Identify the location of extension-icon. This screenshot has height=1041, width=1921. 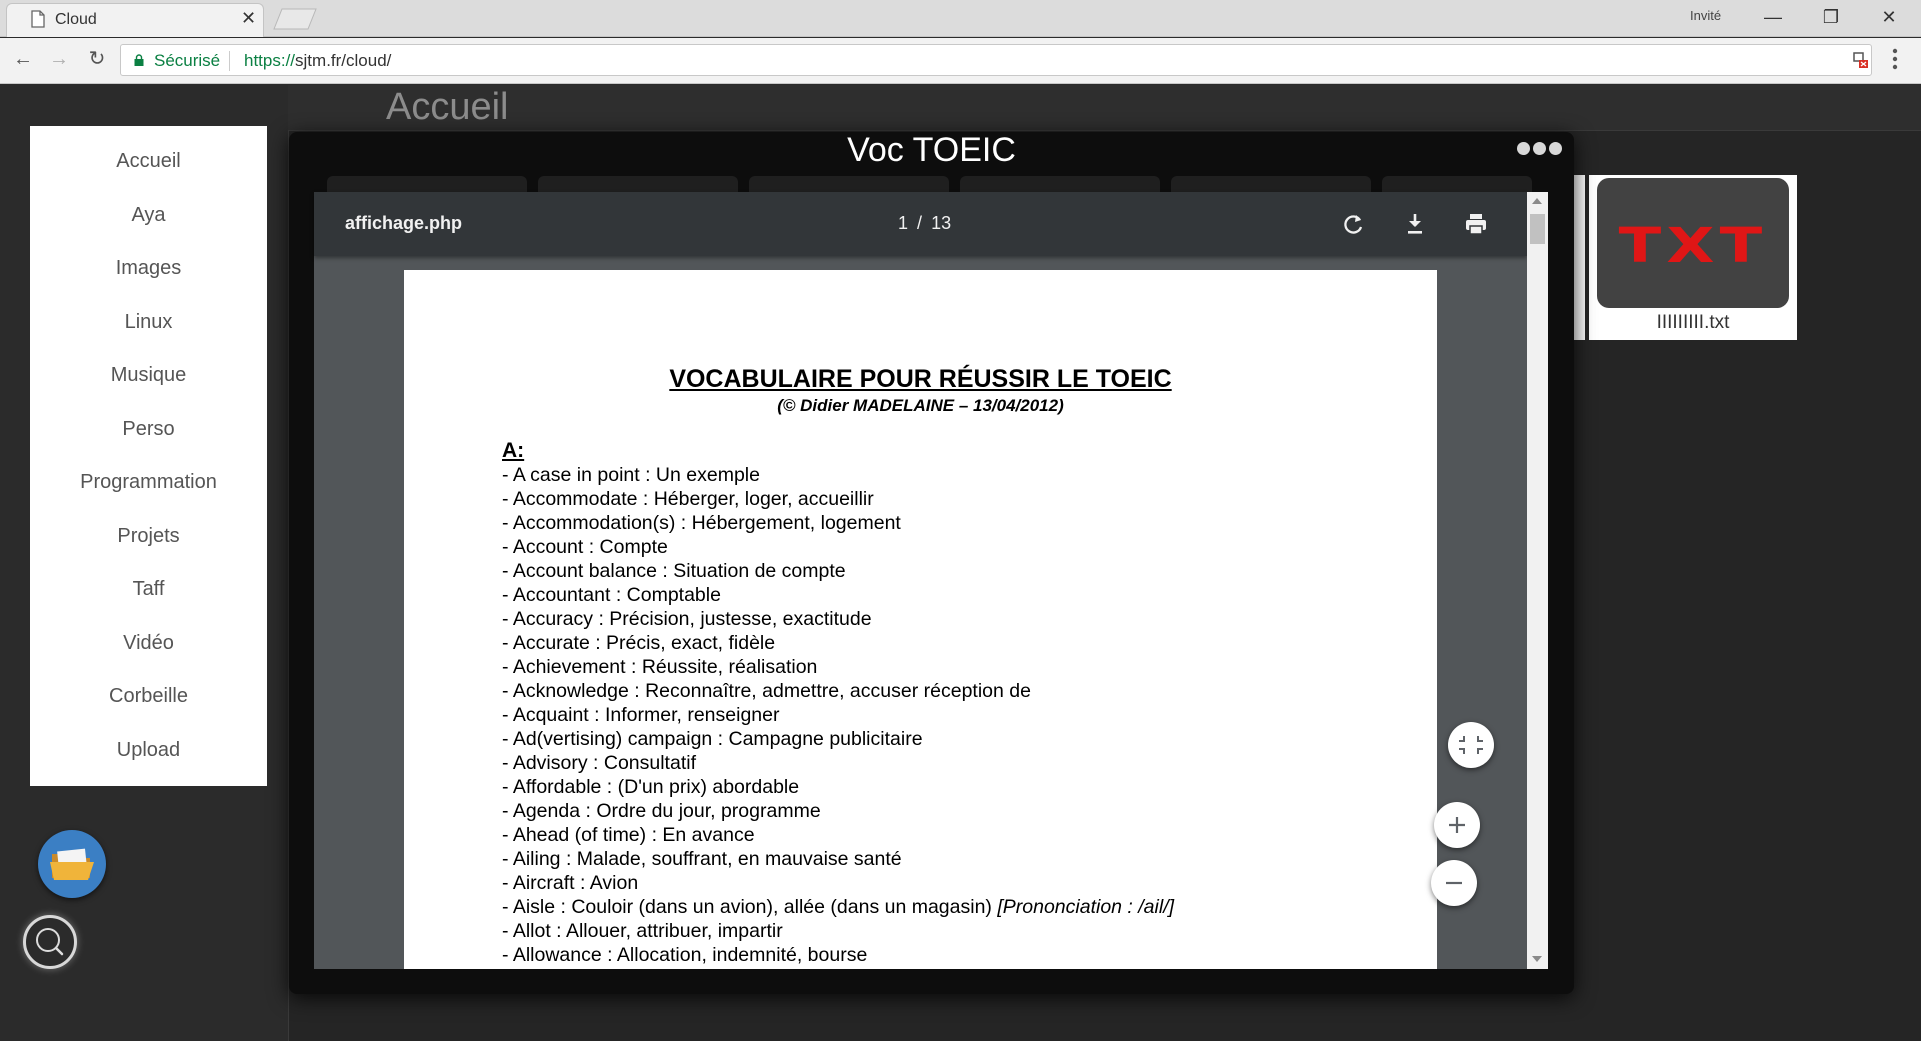
(1860, 60).